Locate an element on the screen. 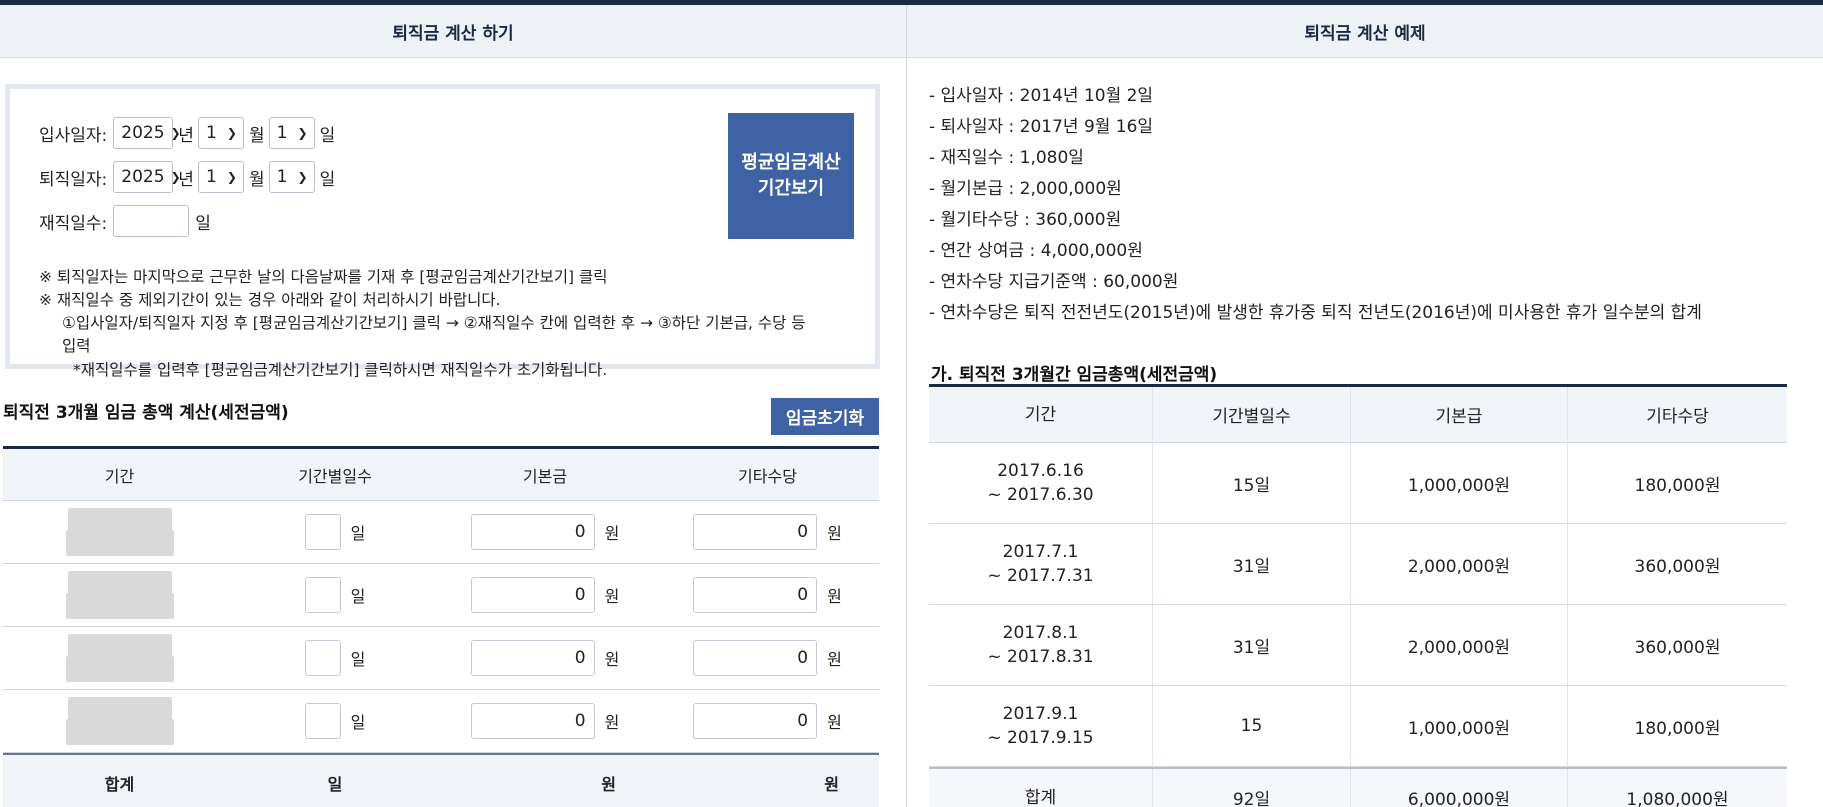 The width and height of the screenshot is (1823, 807). service-days-label: 재직일수: is located at coordinates (73, 223).